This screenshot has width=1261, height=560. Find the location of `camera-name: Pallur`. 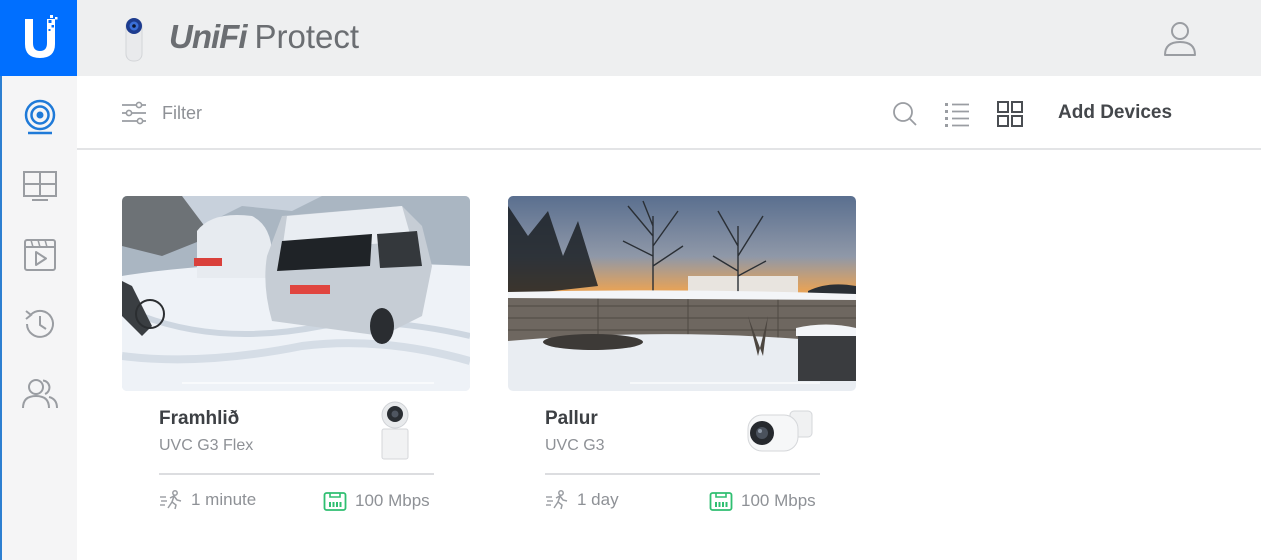

camera-name: Pallur is located at coordinates (571, 418).